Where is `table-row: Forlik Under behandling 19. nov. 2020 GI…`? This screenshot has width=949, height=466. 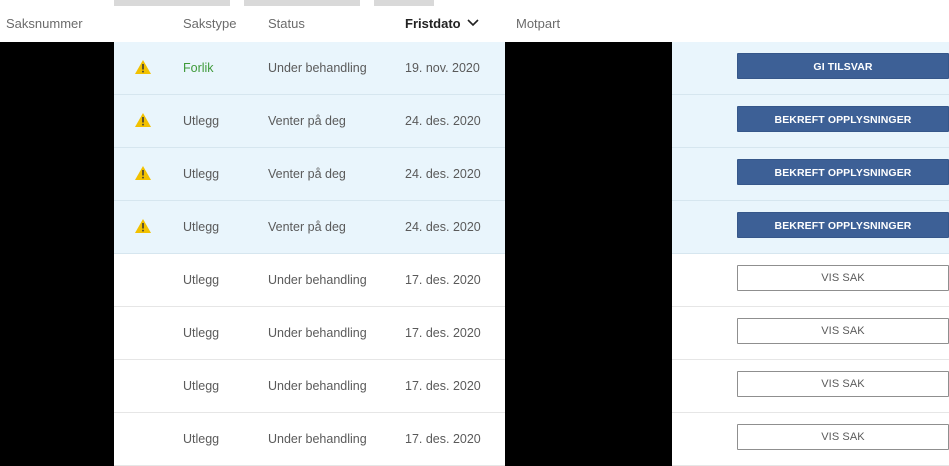 table-row: Forlik Under behandling 19. nov. 2020 GI… is located at coordinates (474, 68).